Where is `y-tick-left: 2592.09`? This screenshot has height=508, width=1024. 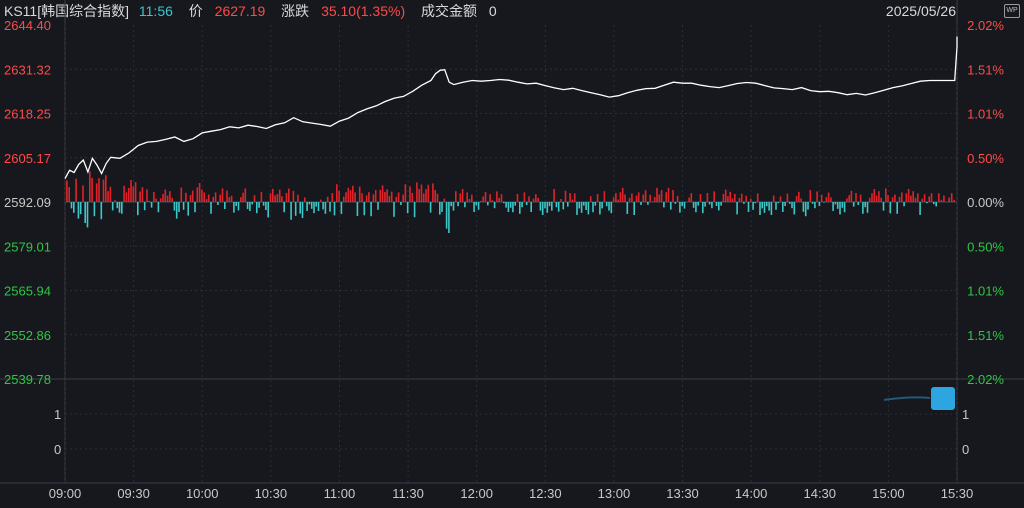
y-tick-left: 2592.09 is located at coordinates (27, 202).